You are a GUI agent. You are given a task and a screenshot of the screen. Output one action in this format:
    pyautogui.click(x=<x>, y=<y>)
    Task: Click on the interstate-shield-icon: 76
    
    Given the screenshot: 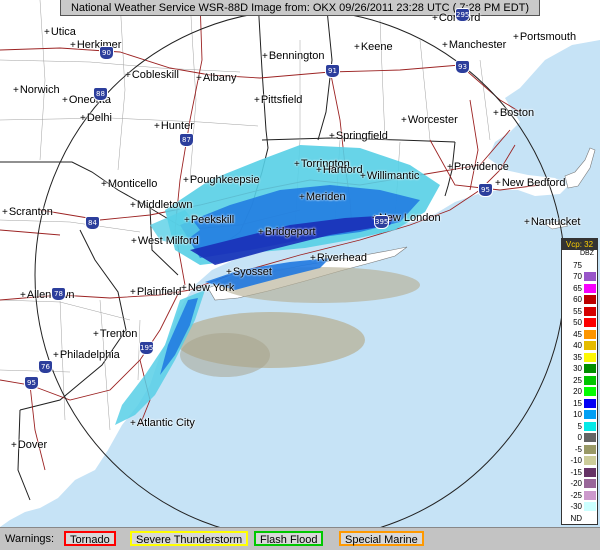 What is the action you would take?
    pyautogui.click(x=45, y=367)
    